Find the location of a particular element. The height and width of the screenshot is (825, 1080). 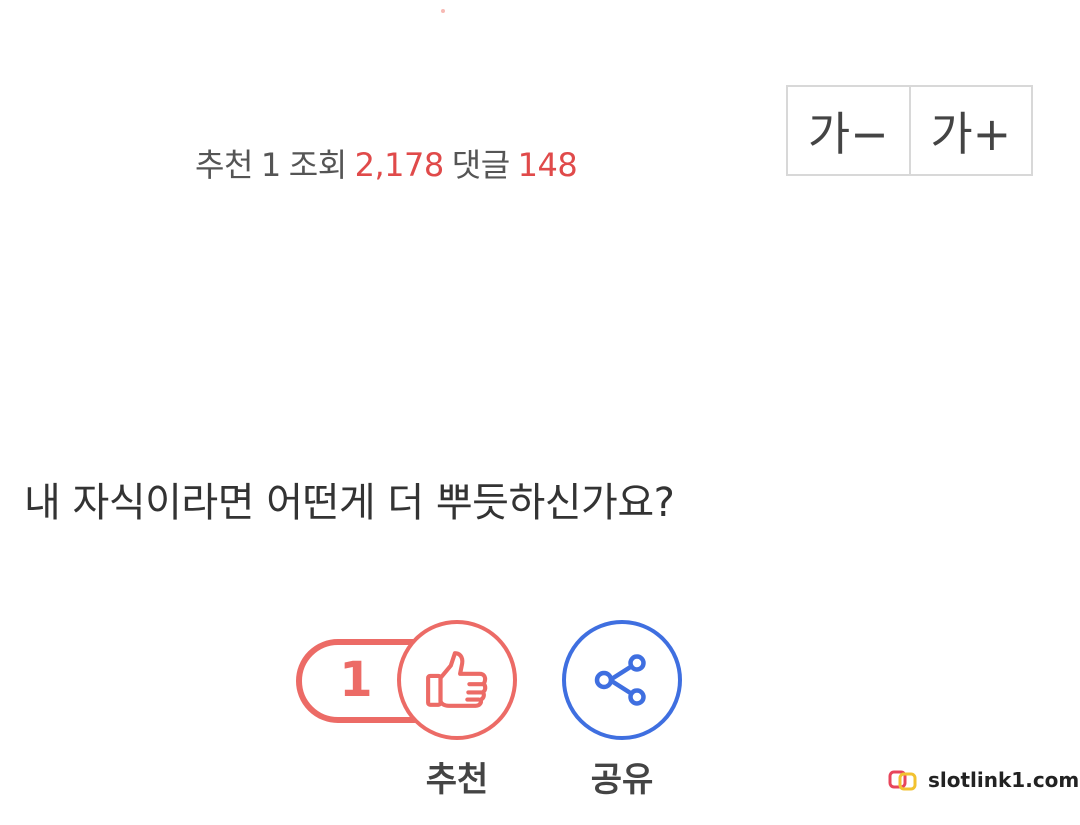

font-increase-button: 가+ is located at coordinates (970, 130).